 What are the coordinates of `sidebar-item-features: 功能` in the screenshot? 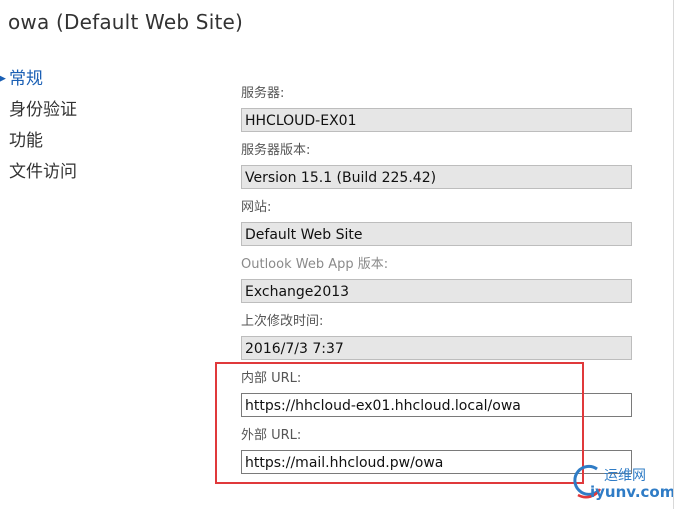 It's located at (55, 141).